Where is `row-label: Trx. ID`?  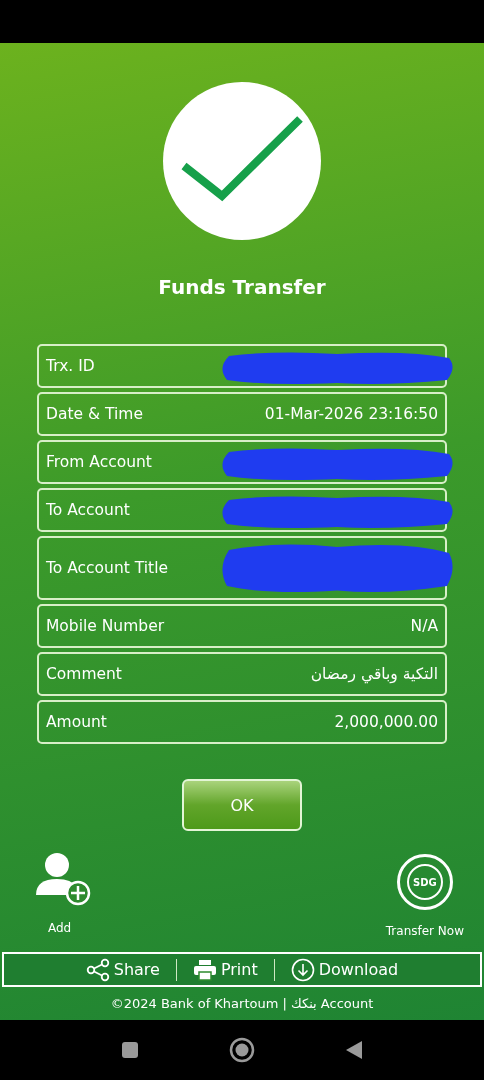
row-label: Trx. ID is located at coordinates (70, 366).